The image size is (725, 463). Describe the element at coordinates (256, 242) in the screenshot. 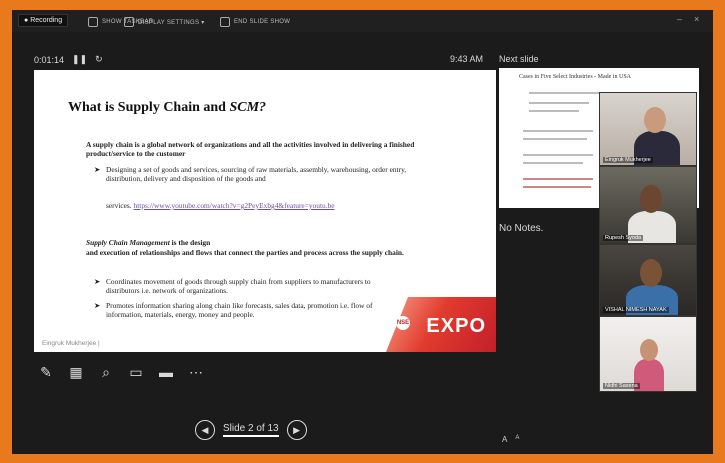

I see `slide-paragraph-2: Supply Chain Management is the design` at that location.